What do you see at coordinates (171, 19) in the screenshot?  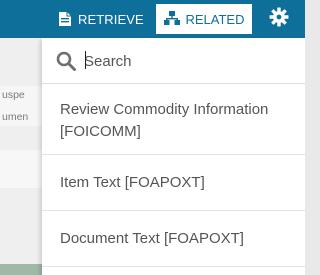 I see `related-hierarchy-icon` at bounding box center [171, 19].